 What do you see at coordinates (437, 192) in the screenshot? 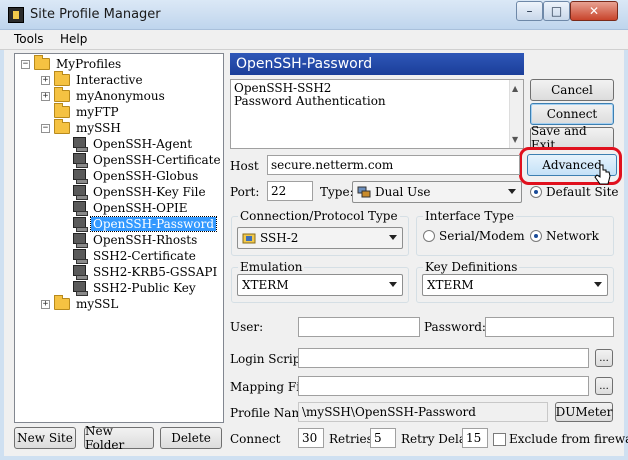
I see `type-select: Dual Use` at bounding box center [437, 192].